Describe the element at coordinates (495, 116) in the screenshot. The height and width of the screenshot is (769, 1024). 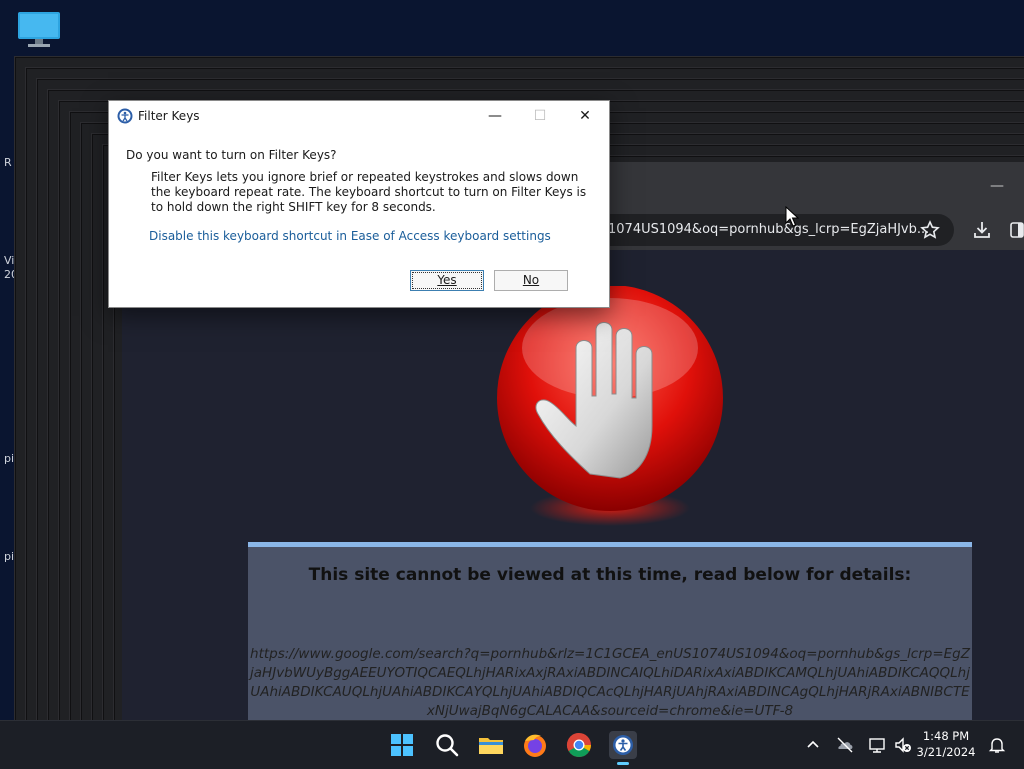
I see `dialog-minimize-button: —` at that location.